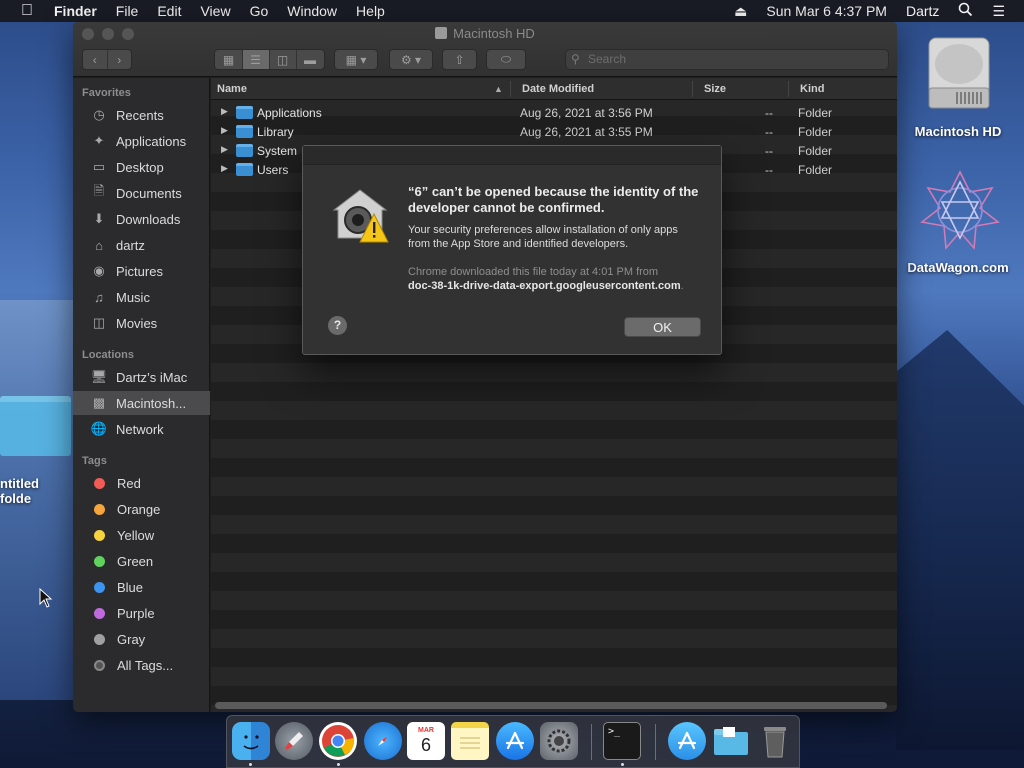 Image resolution: width=1024 pixels, height=768 pixels. What do you see at coordinates (312, 11) in the screenshot?
I see `menu-window: Window` at bounding box center [312, 11].